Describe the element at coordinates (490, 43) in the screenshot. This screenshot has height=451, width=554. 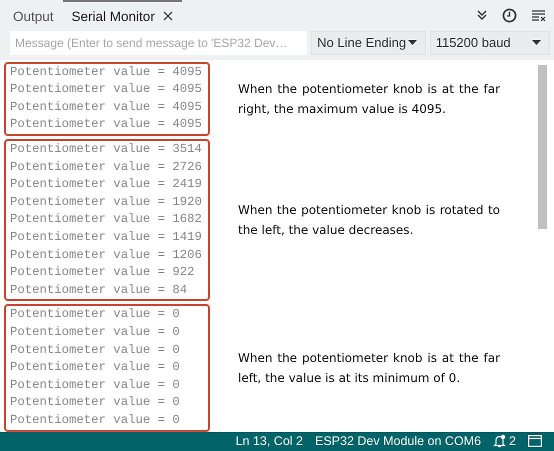
I see `baud-rate-dropdown: 115200 baud` at that location.